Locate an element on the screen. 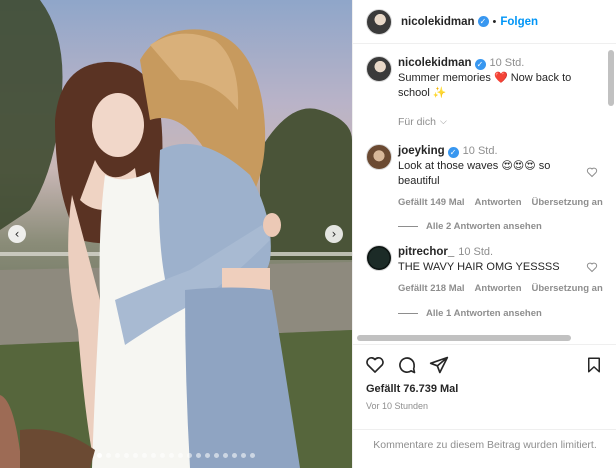  carousel-prev-button: ‹ is located at coordinates (17, 234).